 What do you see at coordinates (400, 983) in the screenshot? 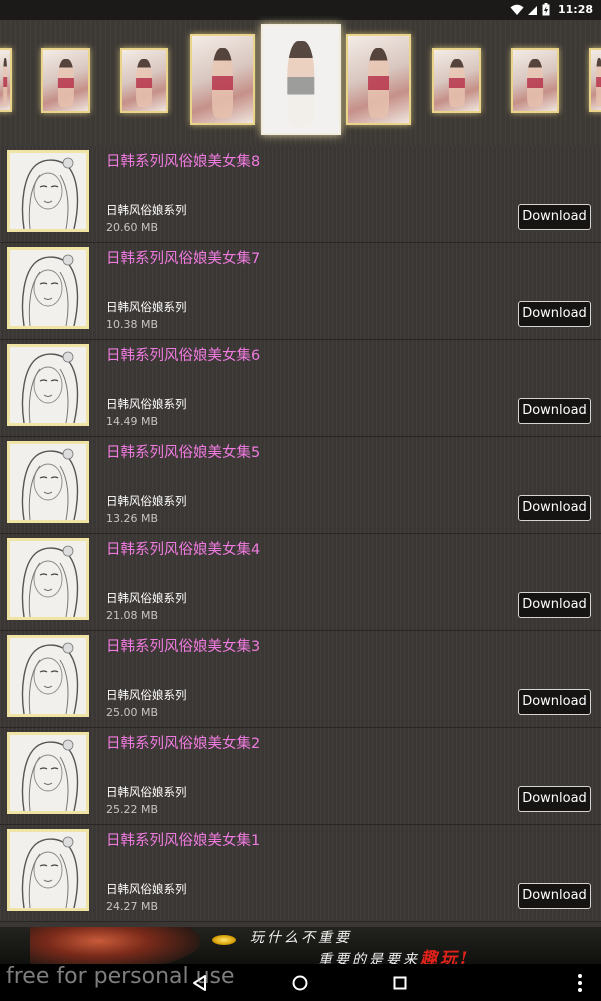
I see `recents-icon` at bounding box center [400, 983].